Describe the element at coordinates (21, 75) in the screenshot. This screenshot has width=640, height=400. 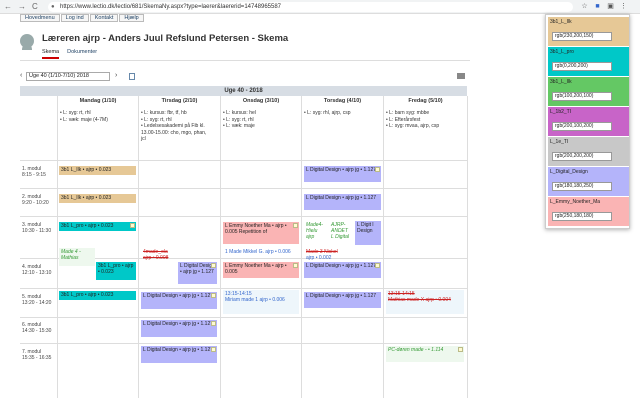
I see `prev-week-icon: ‹` at that location.